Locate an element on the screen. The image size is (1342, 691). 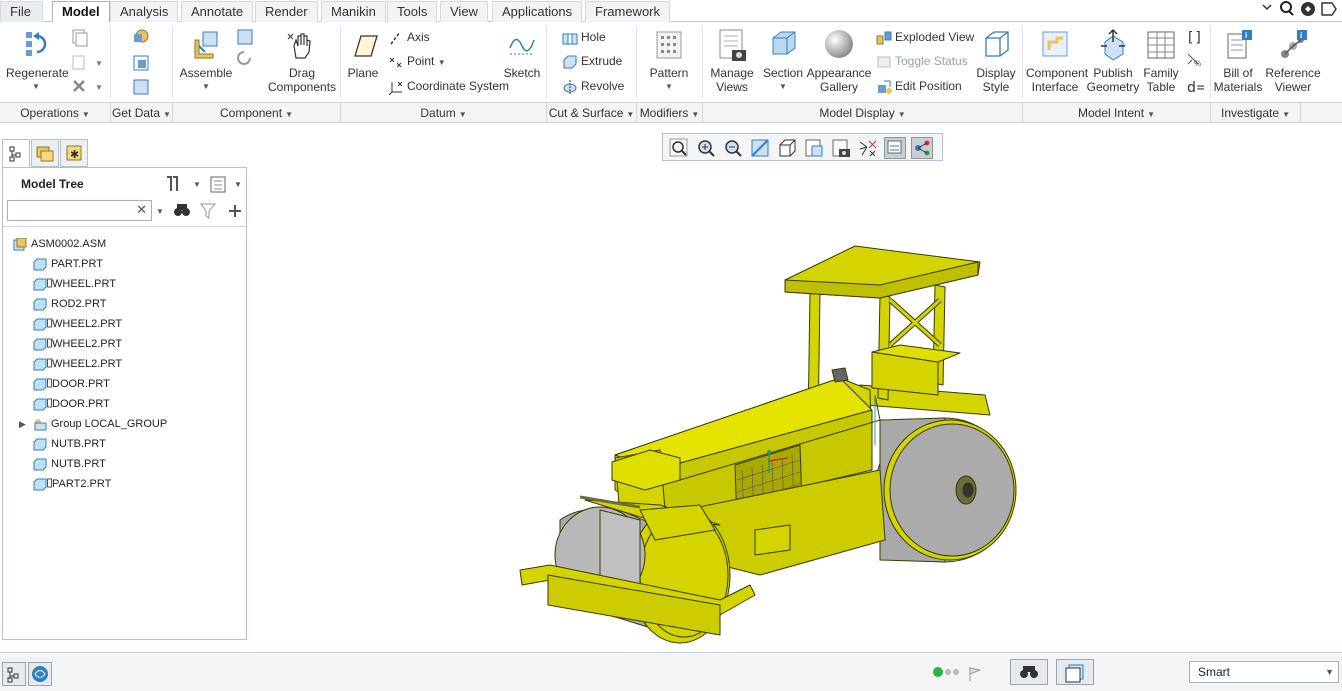
group-component: Component ▼ is located at coordinates (257, 113).